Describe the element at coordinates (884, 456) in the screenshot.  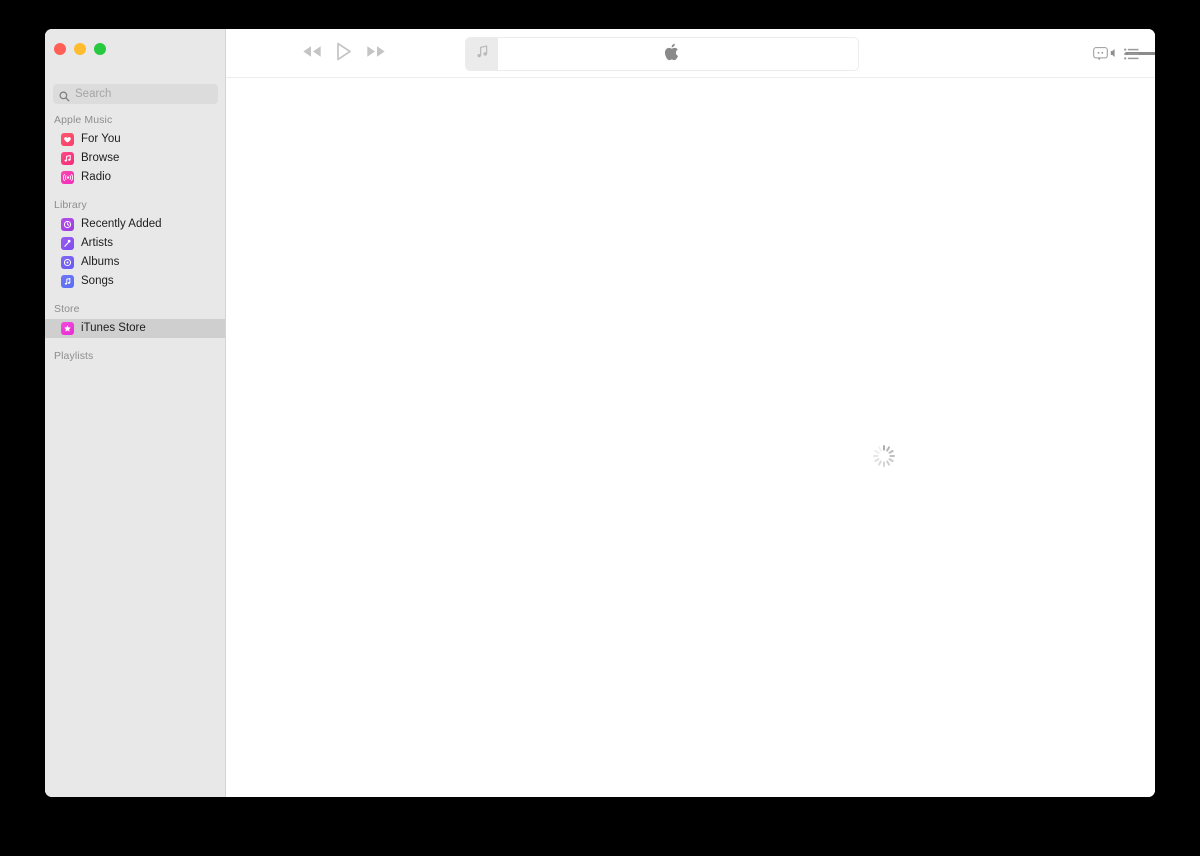
I see `loading-spinner-icon` at that location.